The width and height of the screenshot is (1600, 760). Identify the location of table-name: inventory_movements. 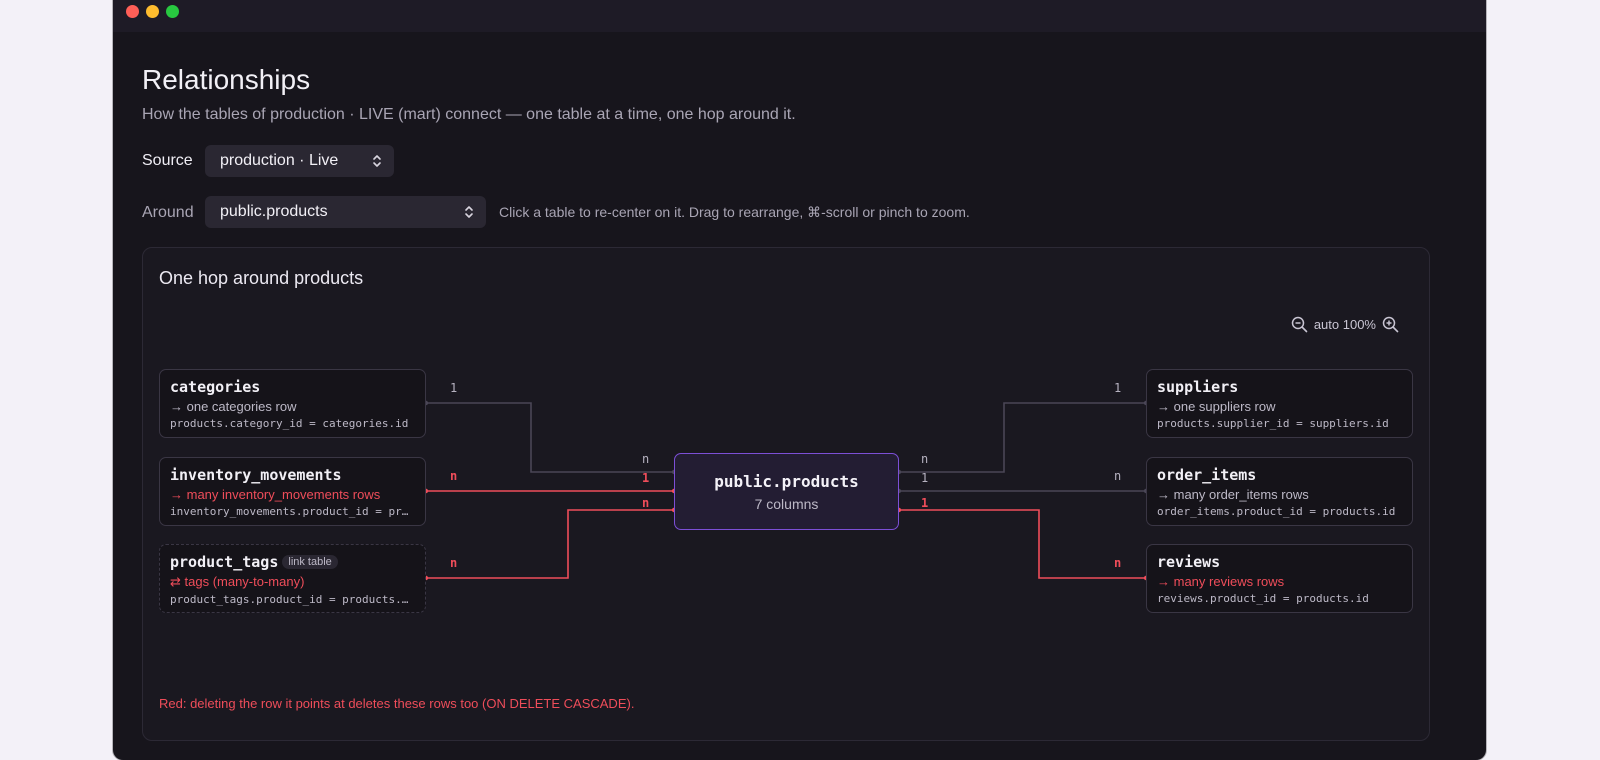
(292, 475).